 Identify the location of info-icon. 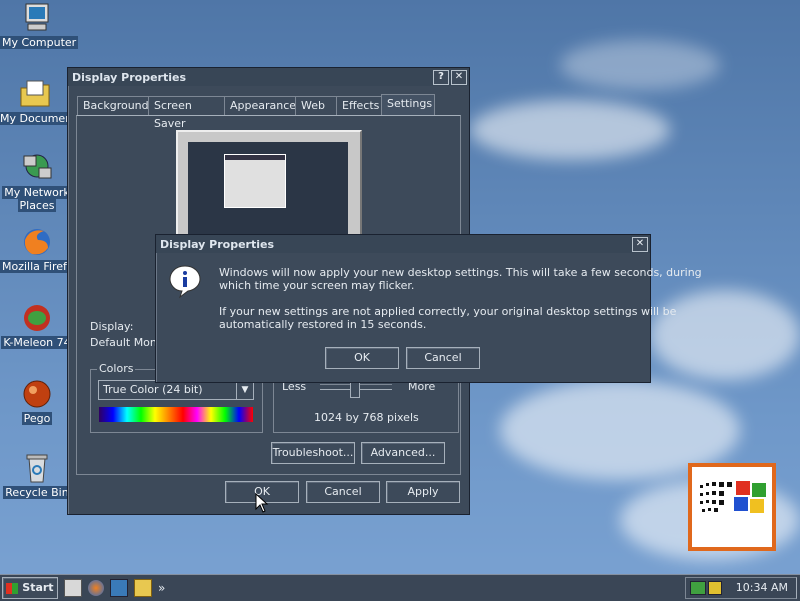
(185, 282).